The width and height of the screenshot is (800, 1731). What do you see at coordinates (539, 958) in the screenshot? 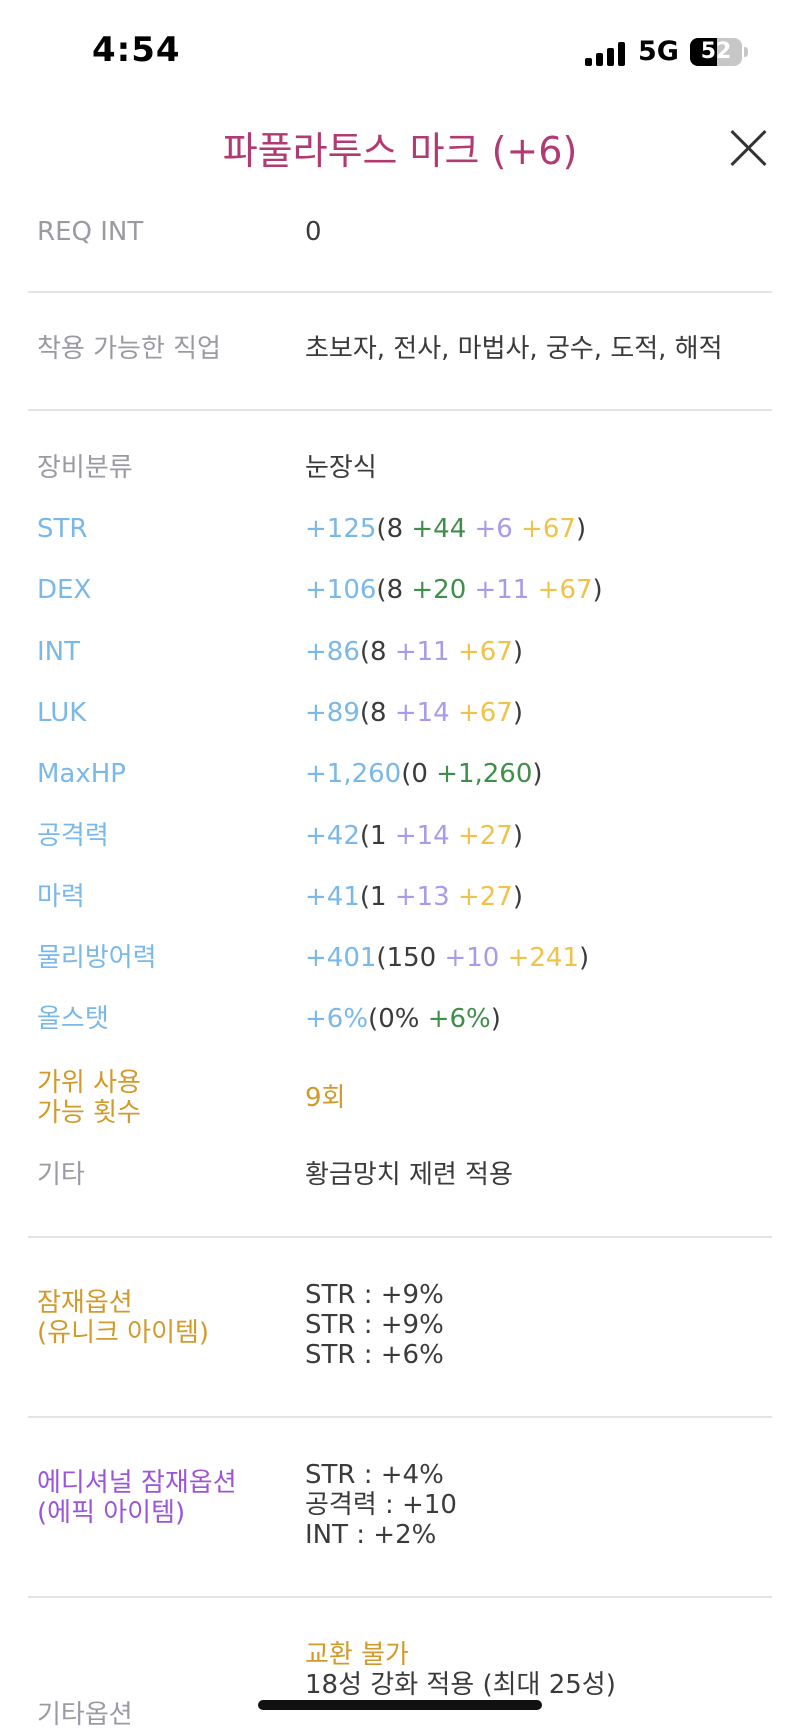
I see `stat-bonus: +241` at bounding box center [539, 958].